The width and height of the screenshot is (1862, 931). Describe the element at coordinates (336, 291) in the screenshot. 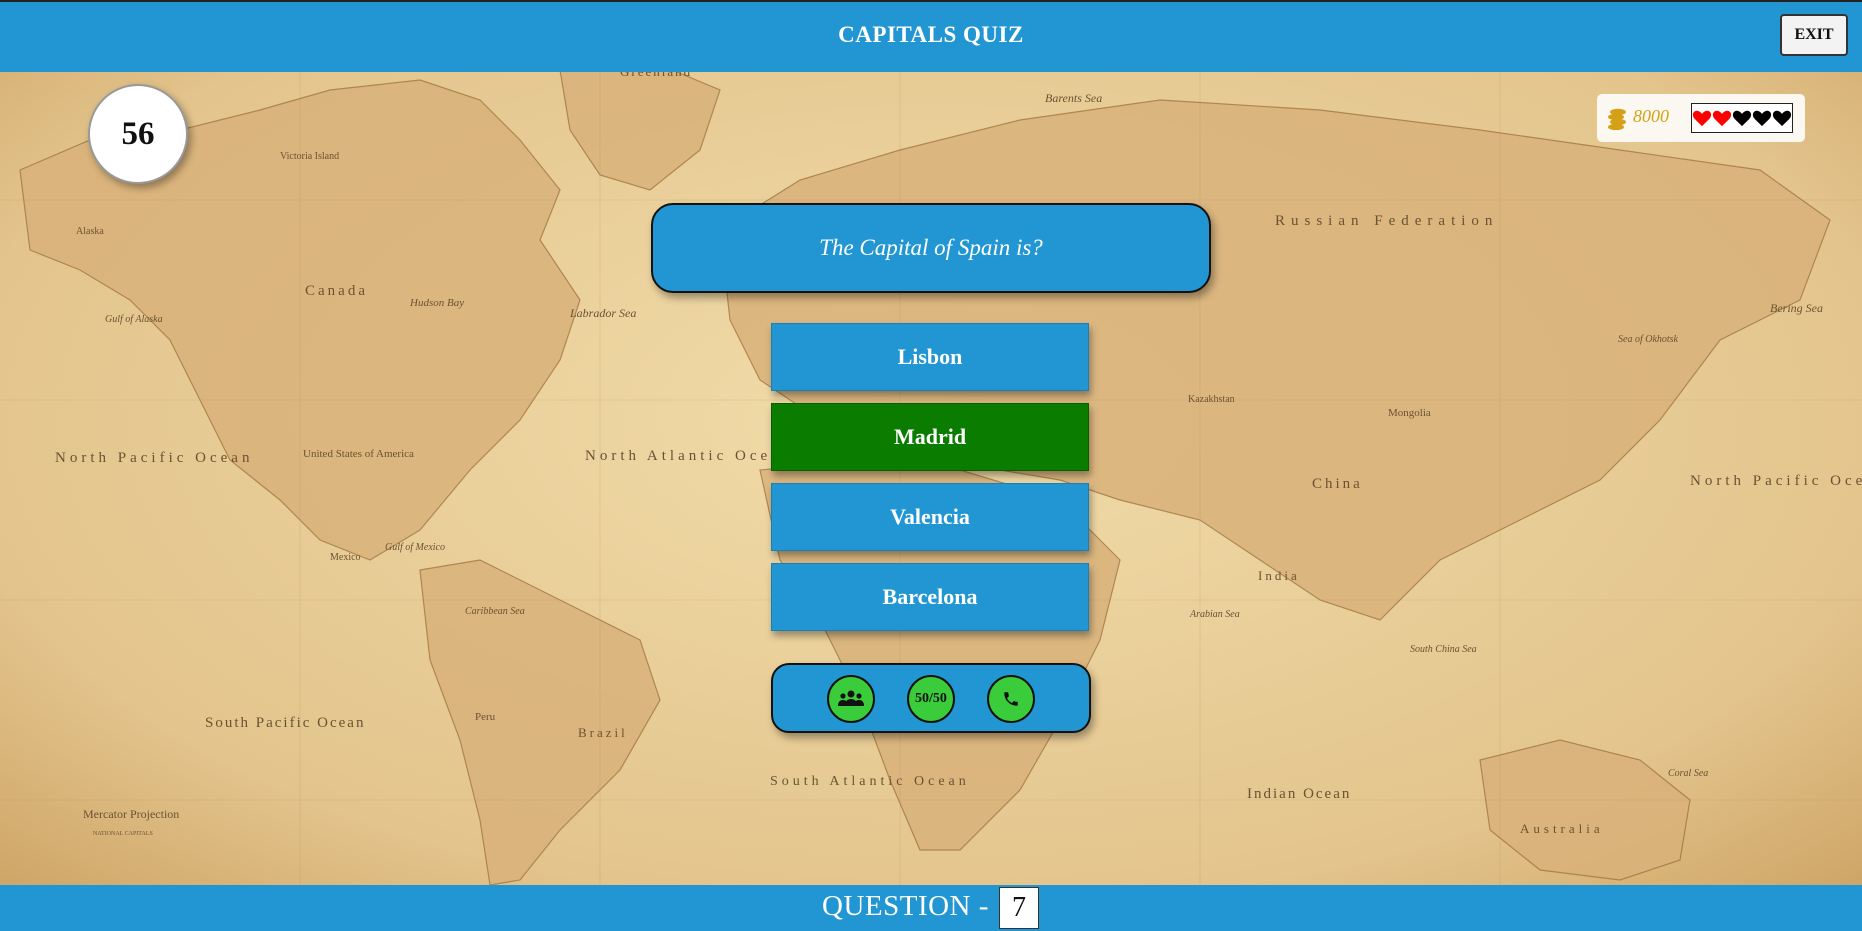

I see `map-label: Canada` at that location.